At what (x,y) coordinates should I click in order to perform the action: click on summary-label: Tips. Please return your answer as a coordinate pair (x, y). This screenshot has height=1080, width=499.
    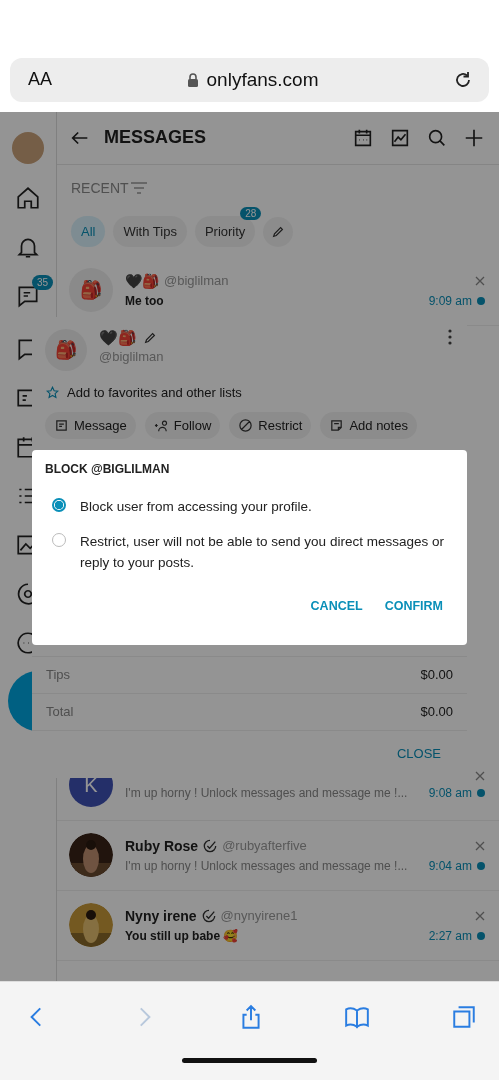
    Looking at the image, I should click on (58, 675).